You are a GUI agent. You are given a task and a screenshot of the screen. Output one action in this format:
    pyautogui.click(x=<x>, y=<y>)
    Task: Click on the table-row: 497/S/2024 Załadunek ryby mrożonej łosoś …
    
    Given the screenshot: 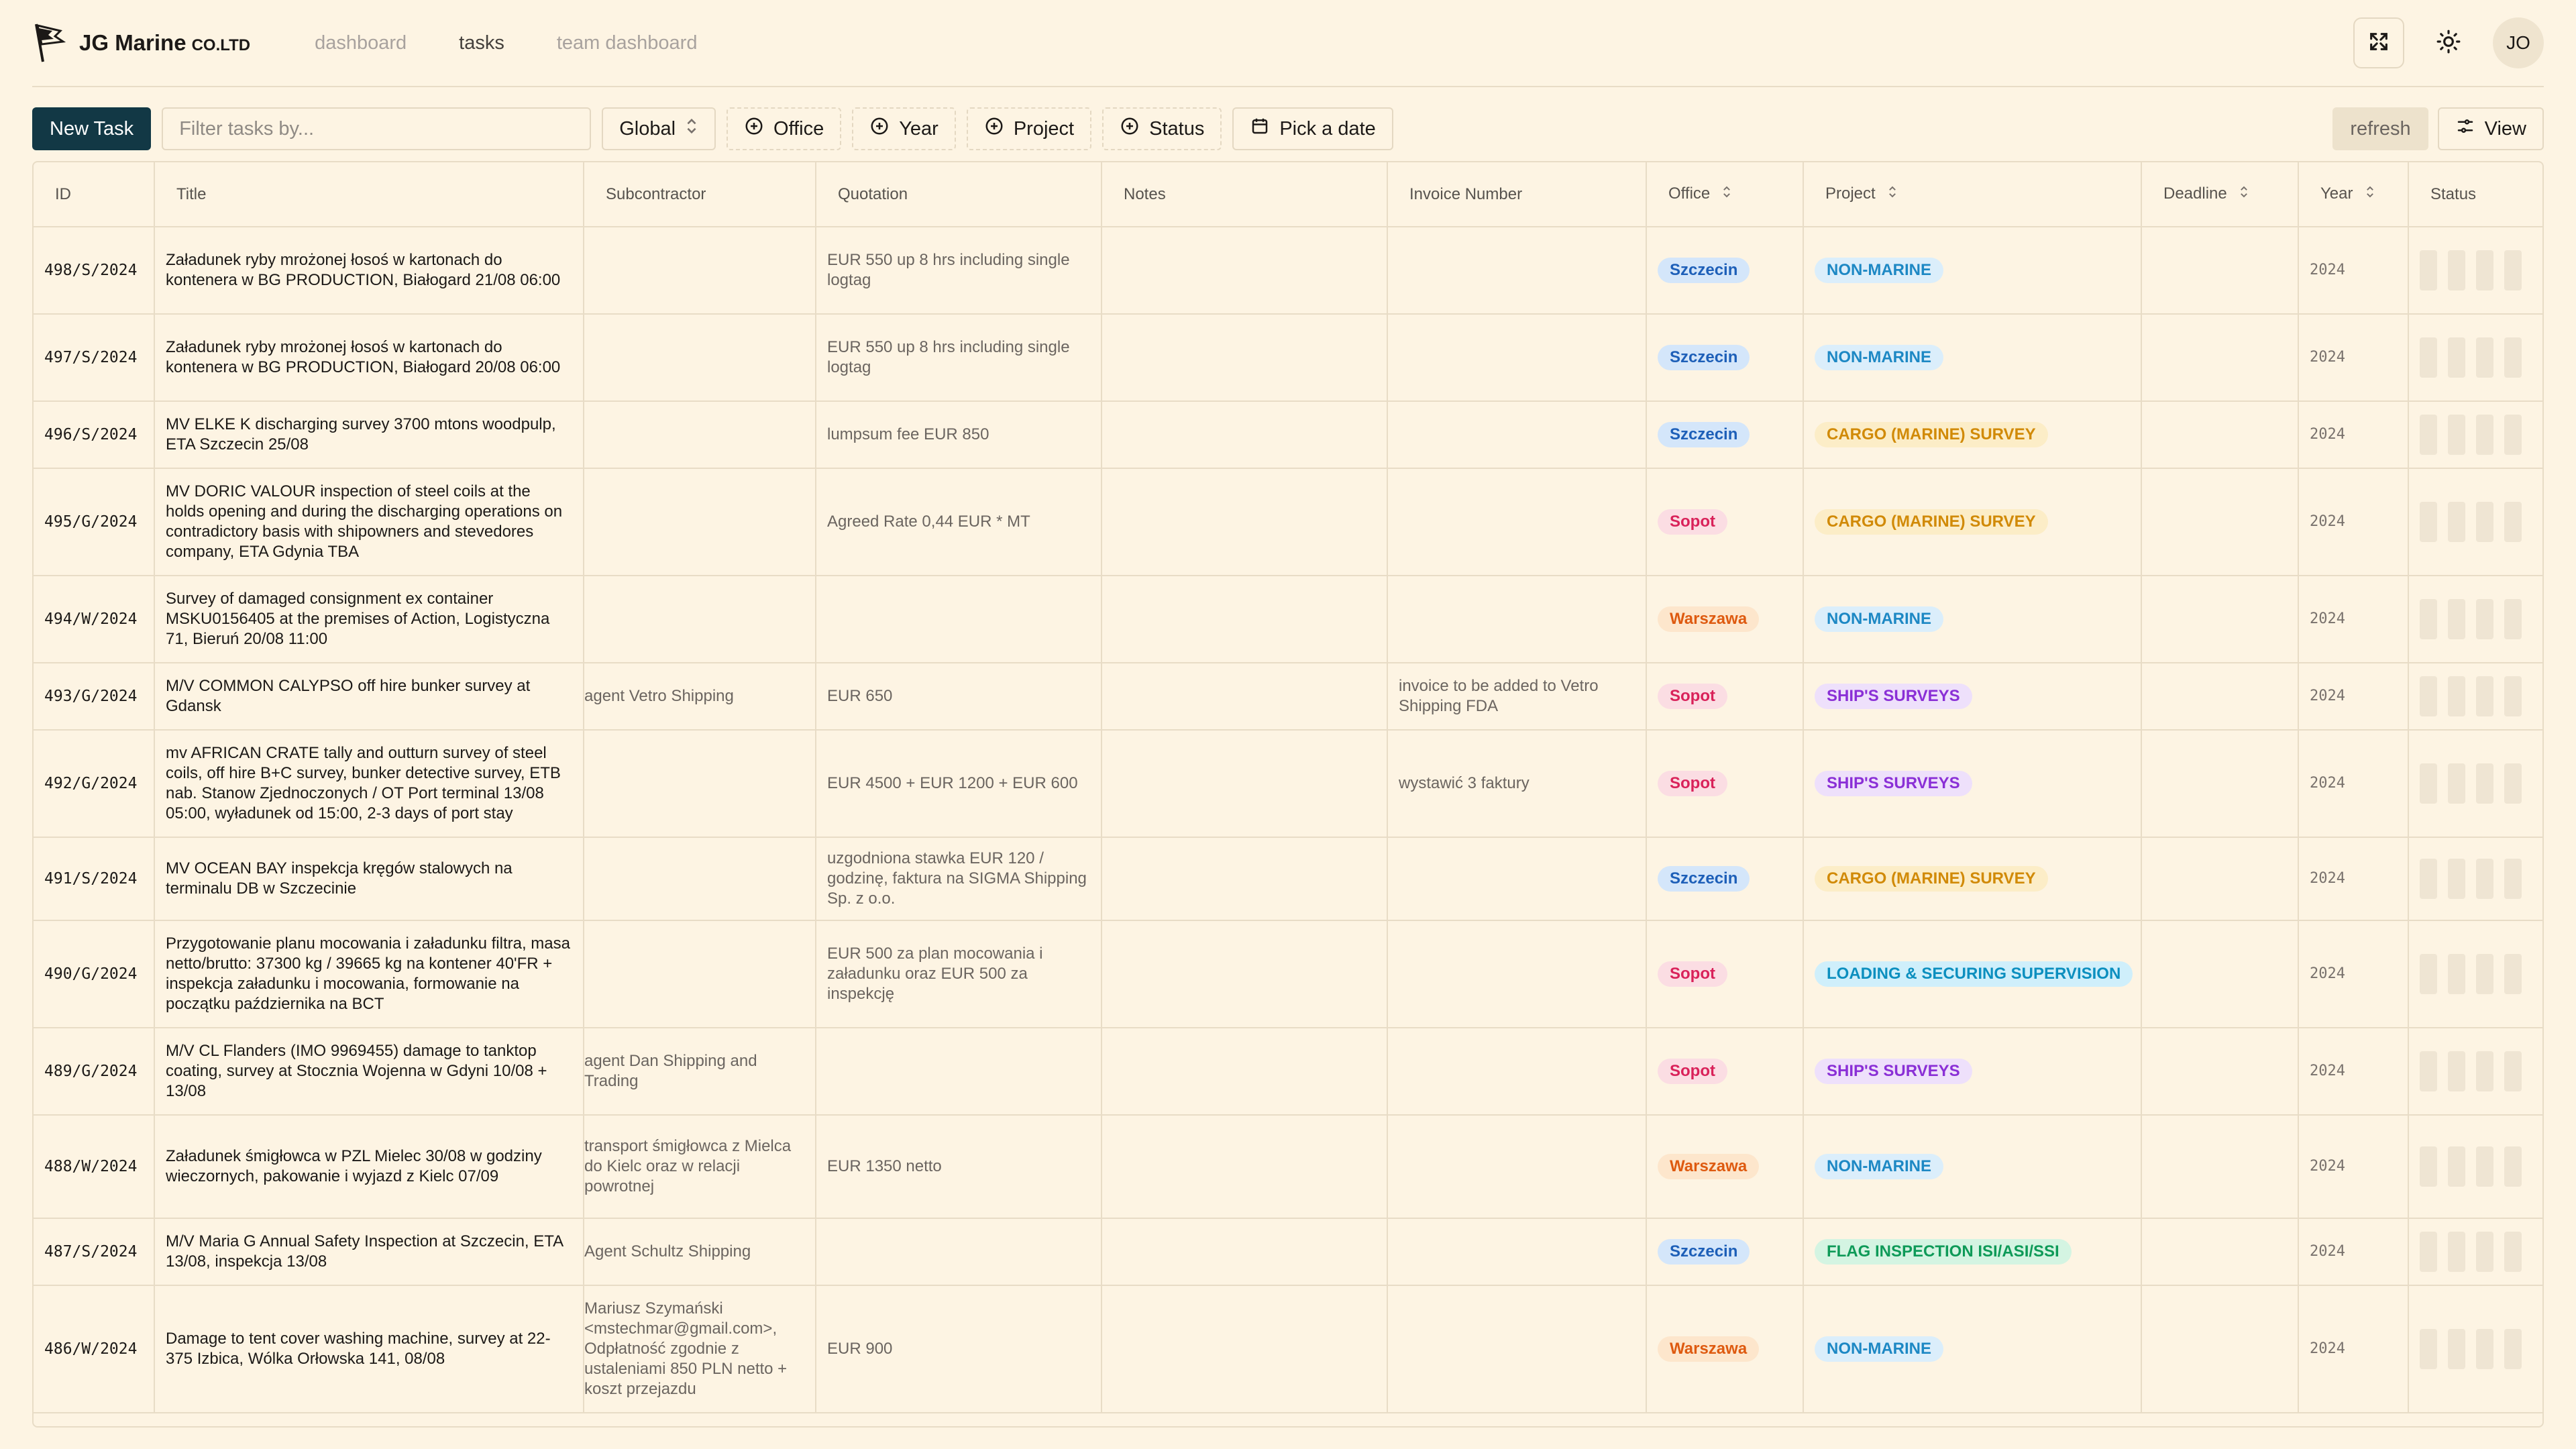 What is the action you would take?
    pyautogui.click(x=1288, y=358)
    